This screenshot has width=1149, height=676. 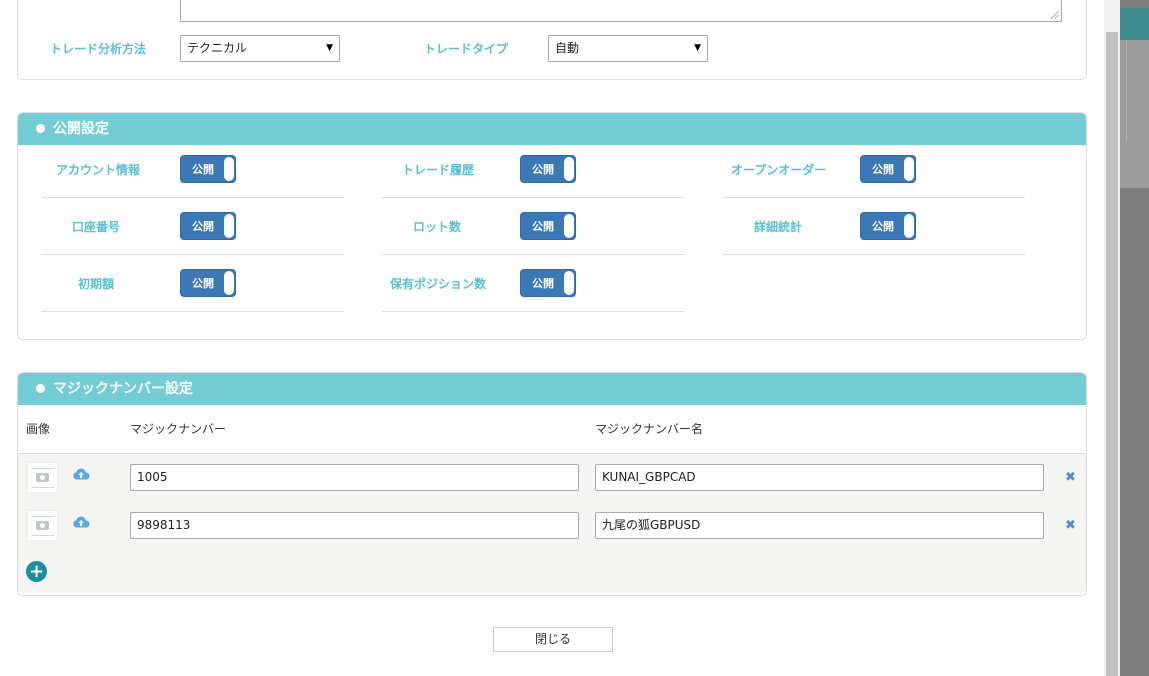 What do you see at coordinates (779, 170) in the screenshot?
I see `setting-label: オープンオーダー` at bounding box center [779, 170].